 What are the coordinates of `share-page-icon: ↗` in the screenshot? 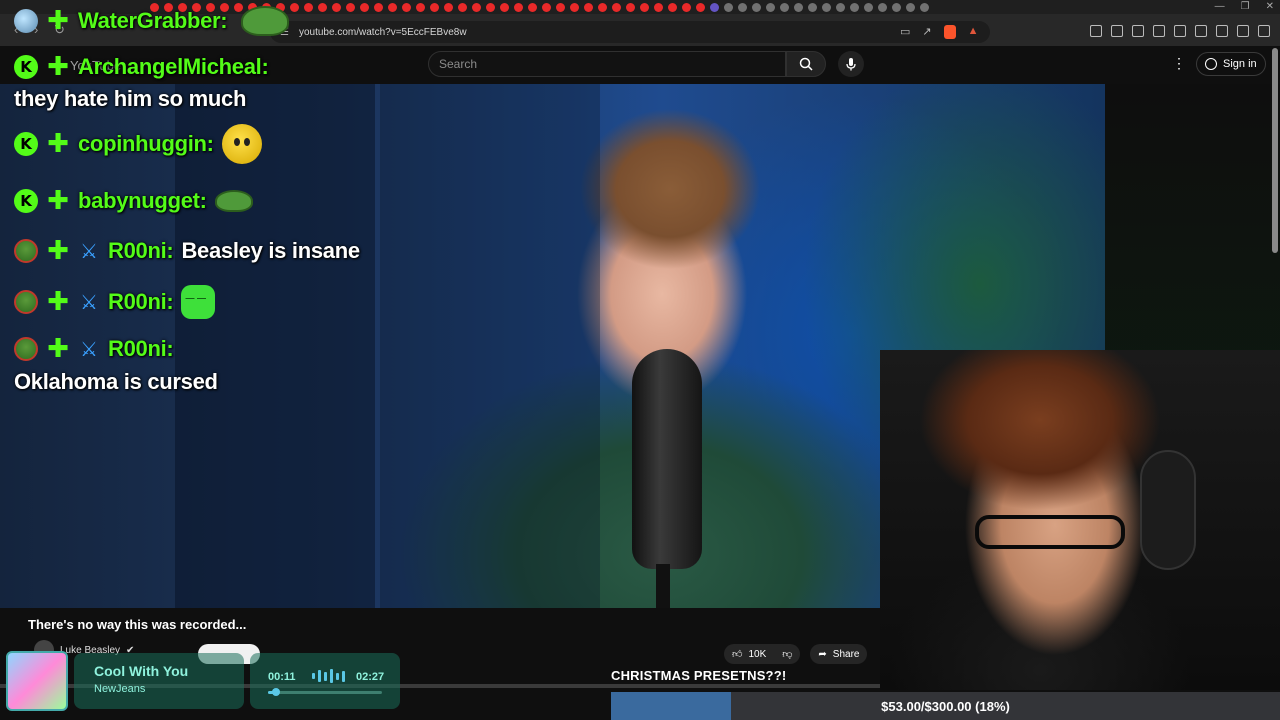 It's located at (926, 32).